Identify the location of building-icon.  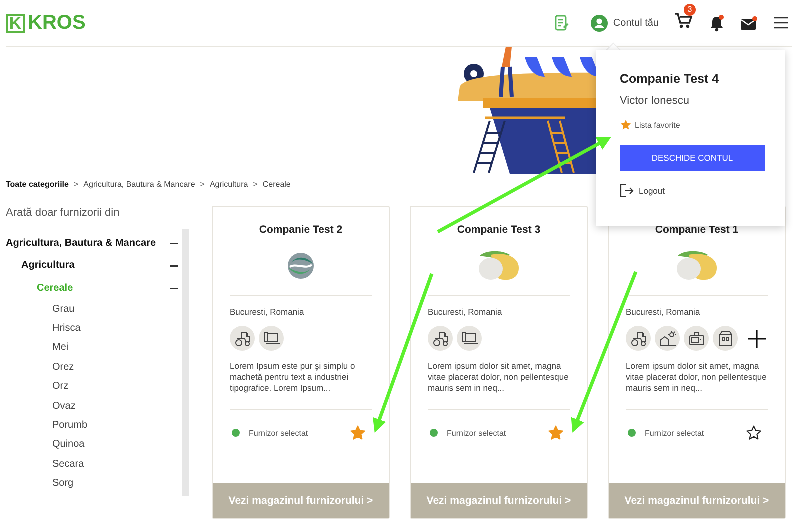
(725, 338).